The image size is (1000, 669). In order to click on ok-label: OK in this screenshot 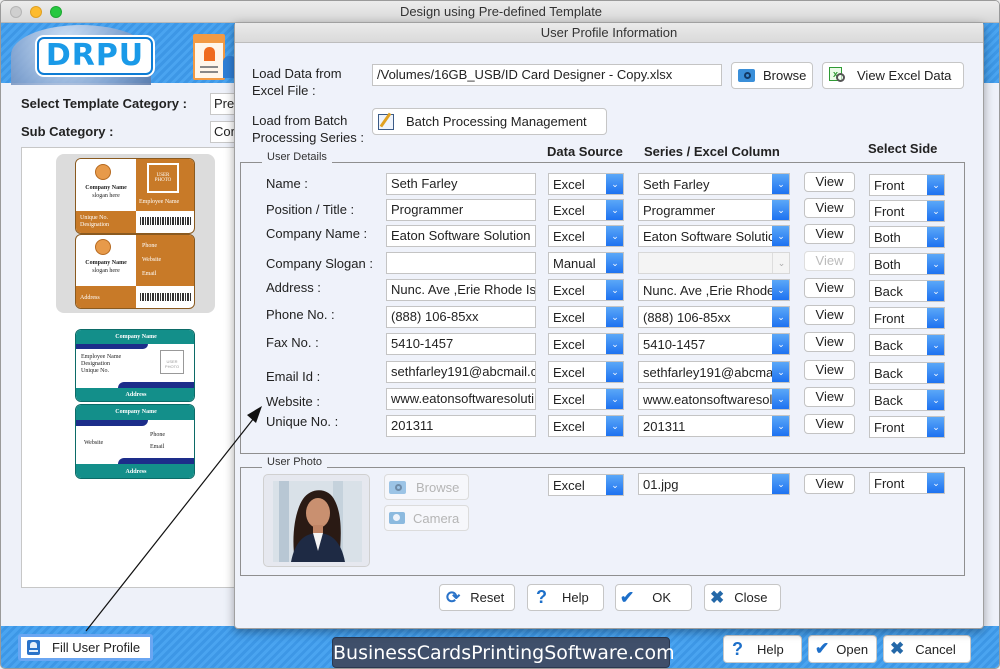, I will do `click(662, 597)`.